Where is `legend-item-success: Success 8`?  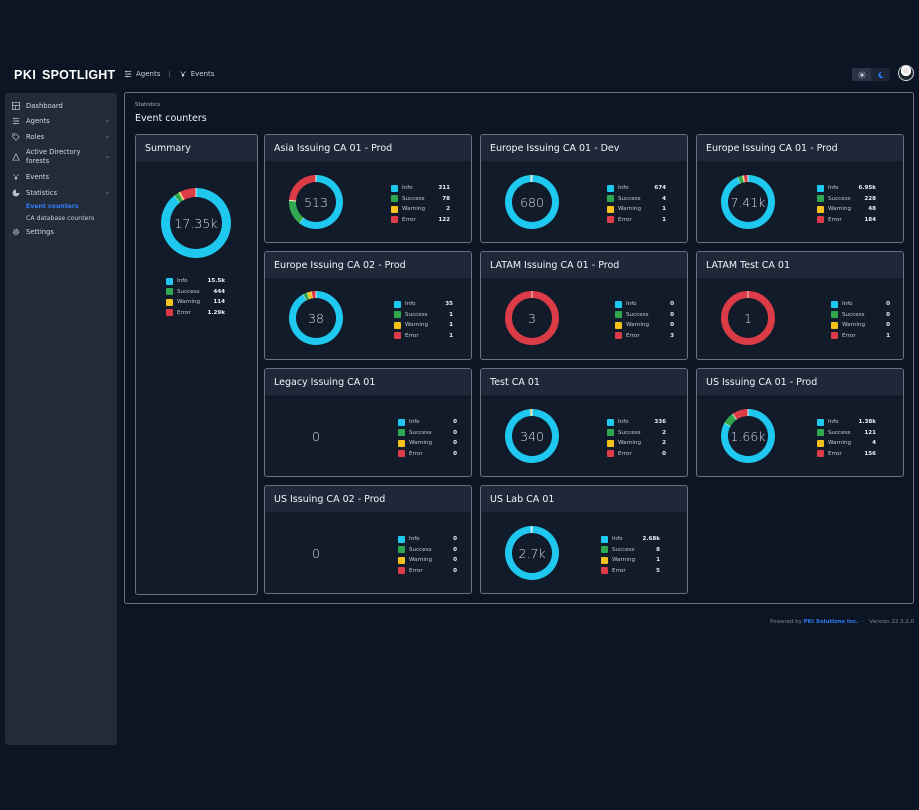
legend-item-success: Success 8 is located at coordinates (630, 550).